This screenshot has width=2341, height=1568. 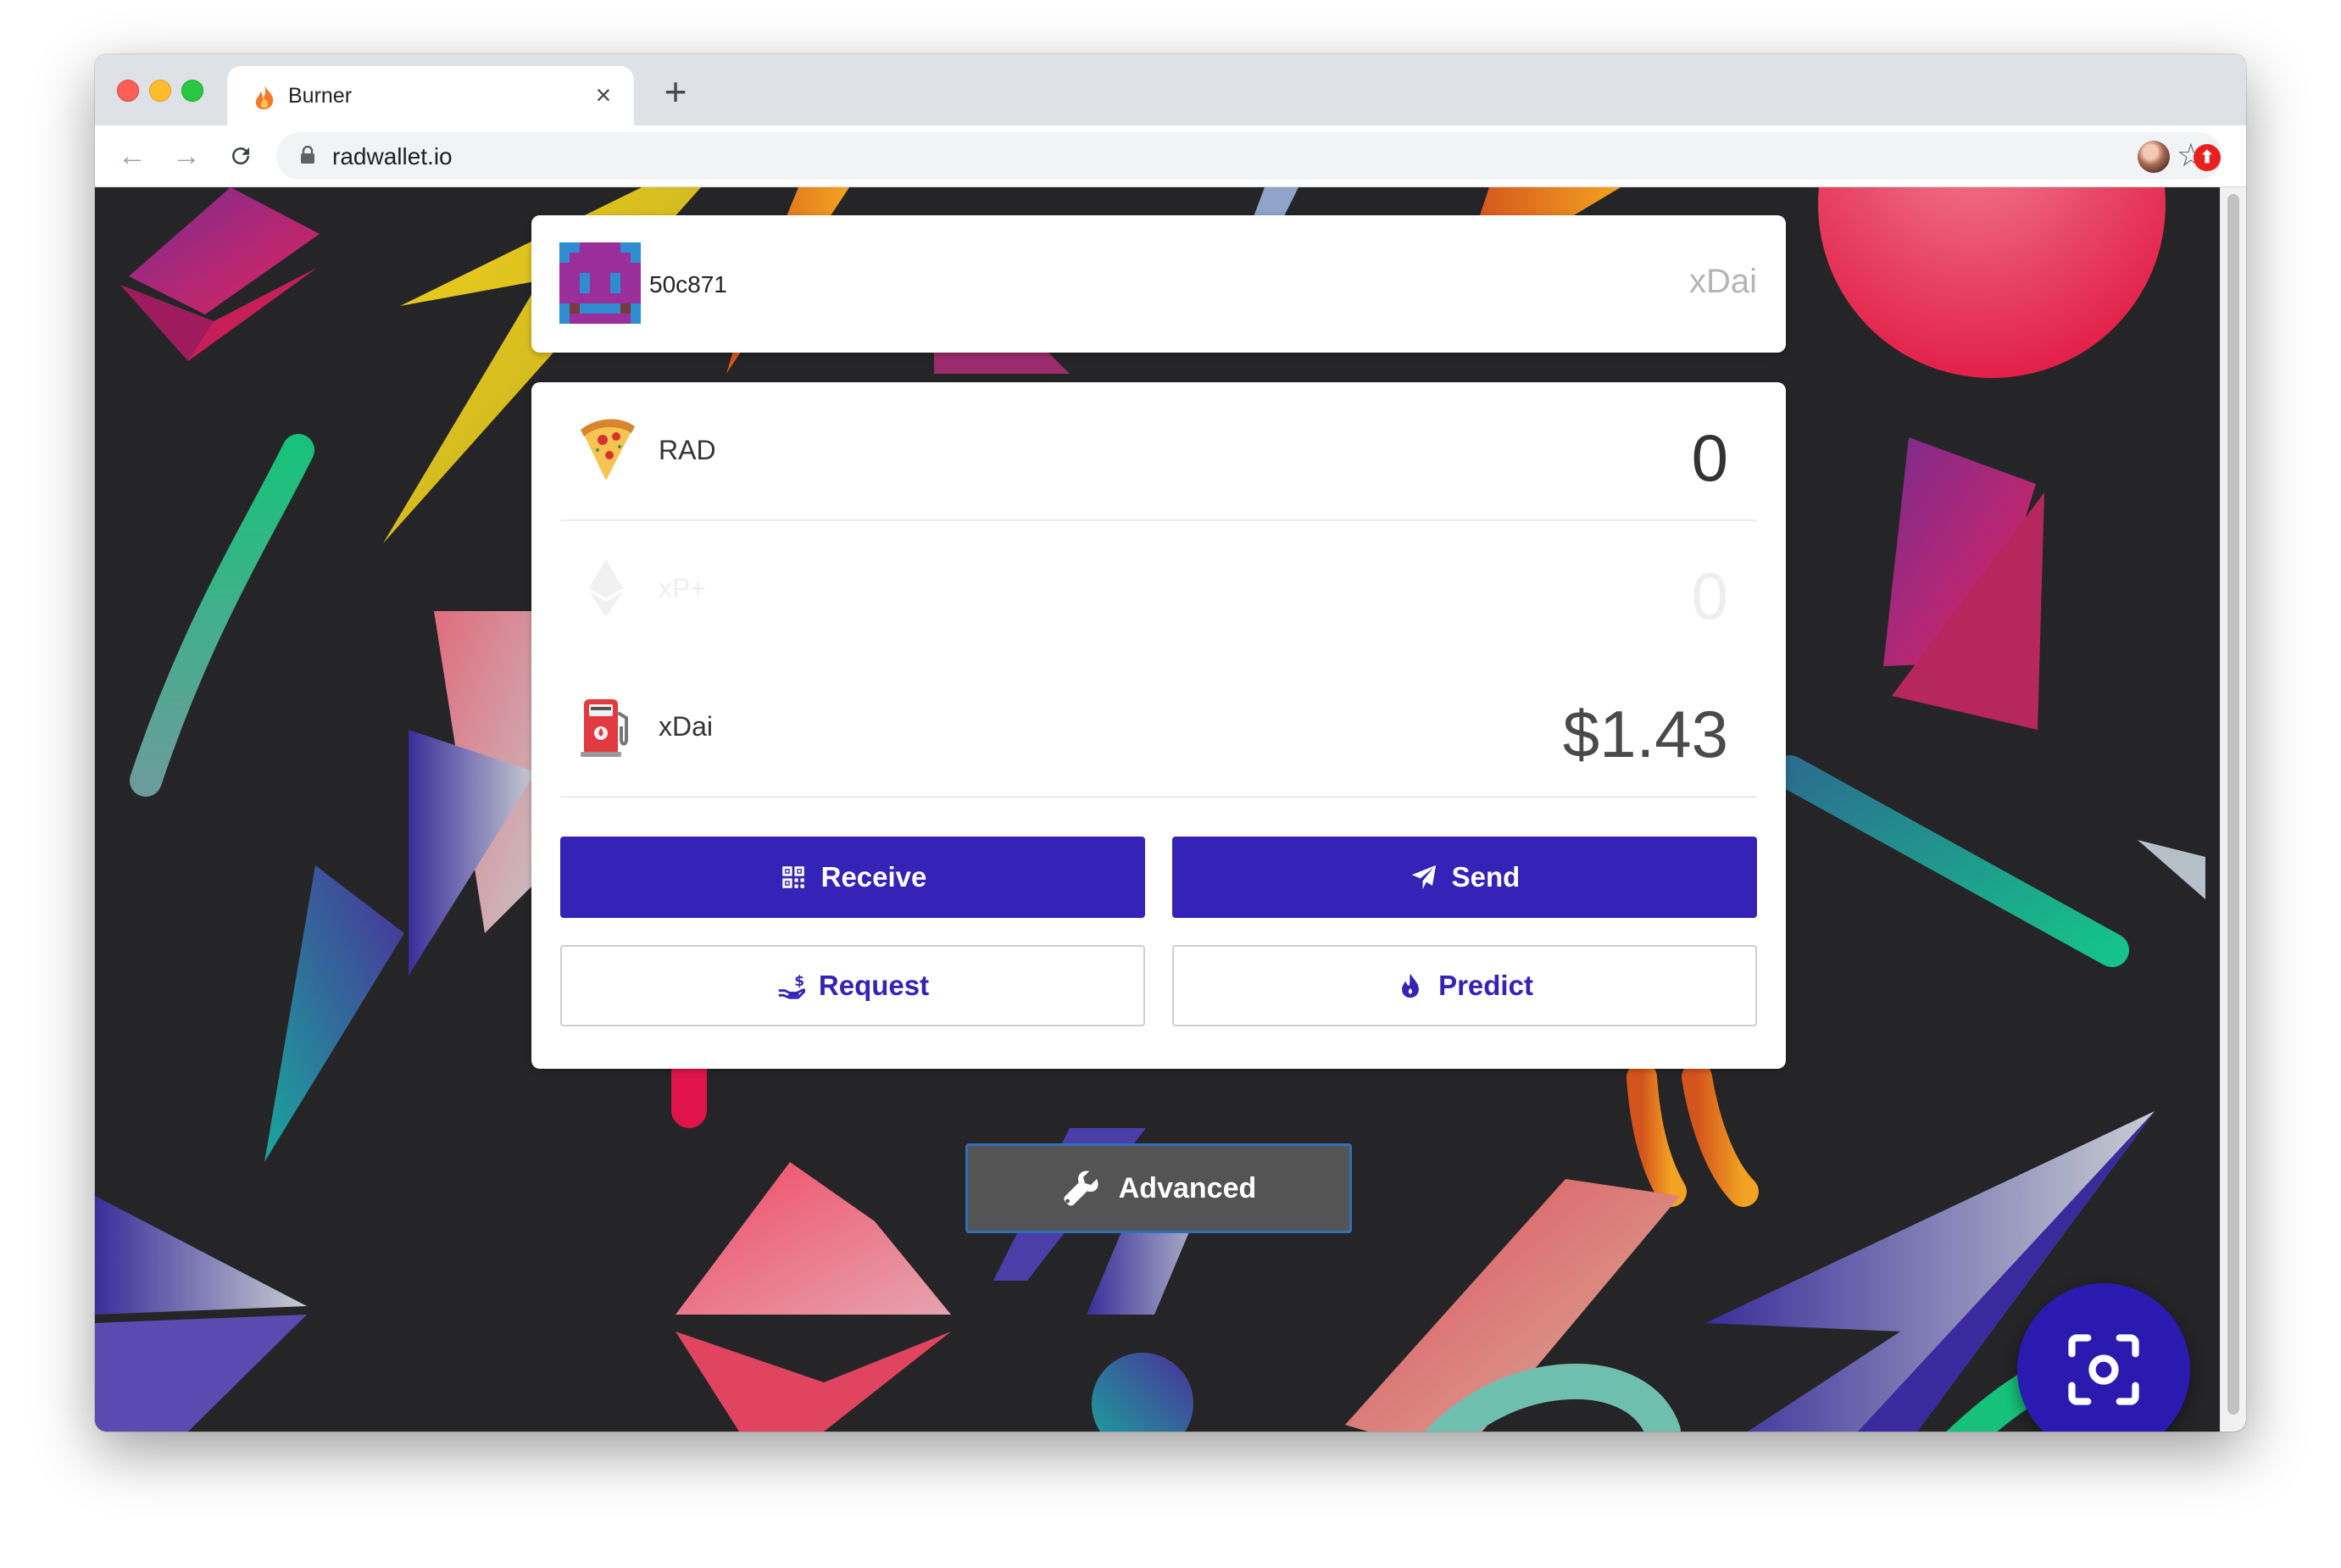 I want to click on page-scrollbar, so click(x=2233, y=809).